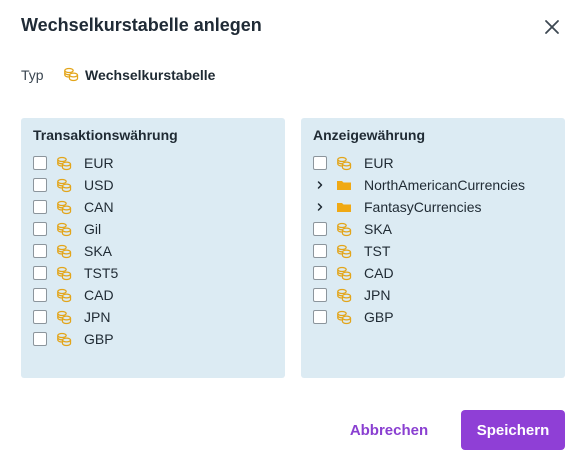  What do you see at coordinates (423, 207) in the screenshot?
I see `folder-label: FantasyCurrencies` at bounding box center [423, 207].